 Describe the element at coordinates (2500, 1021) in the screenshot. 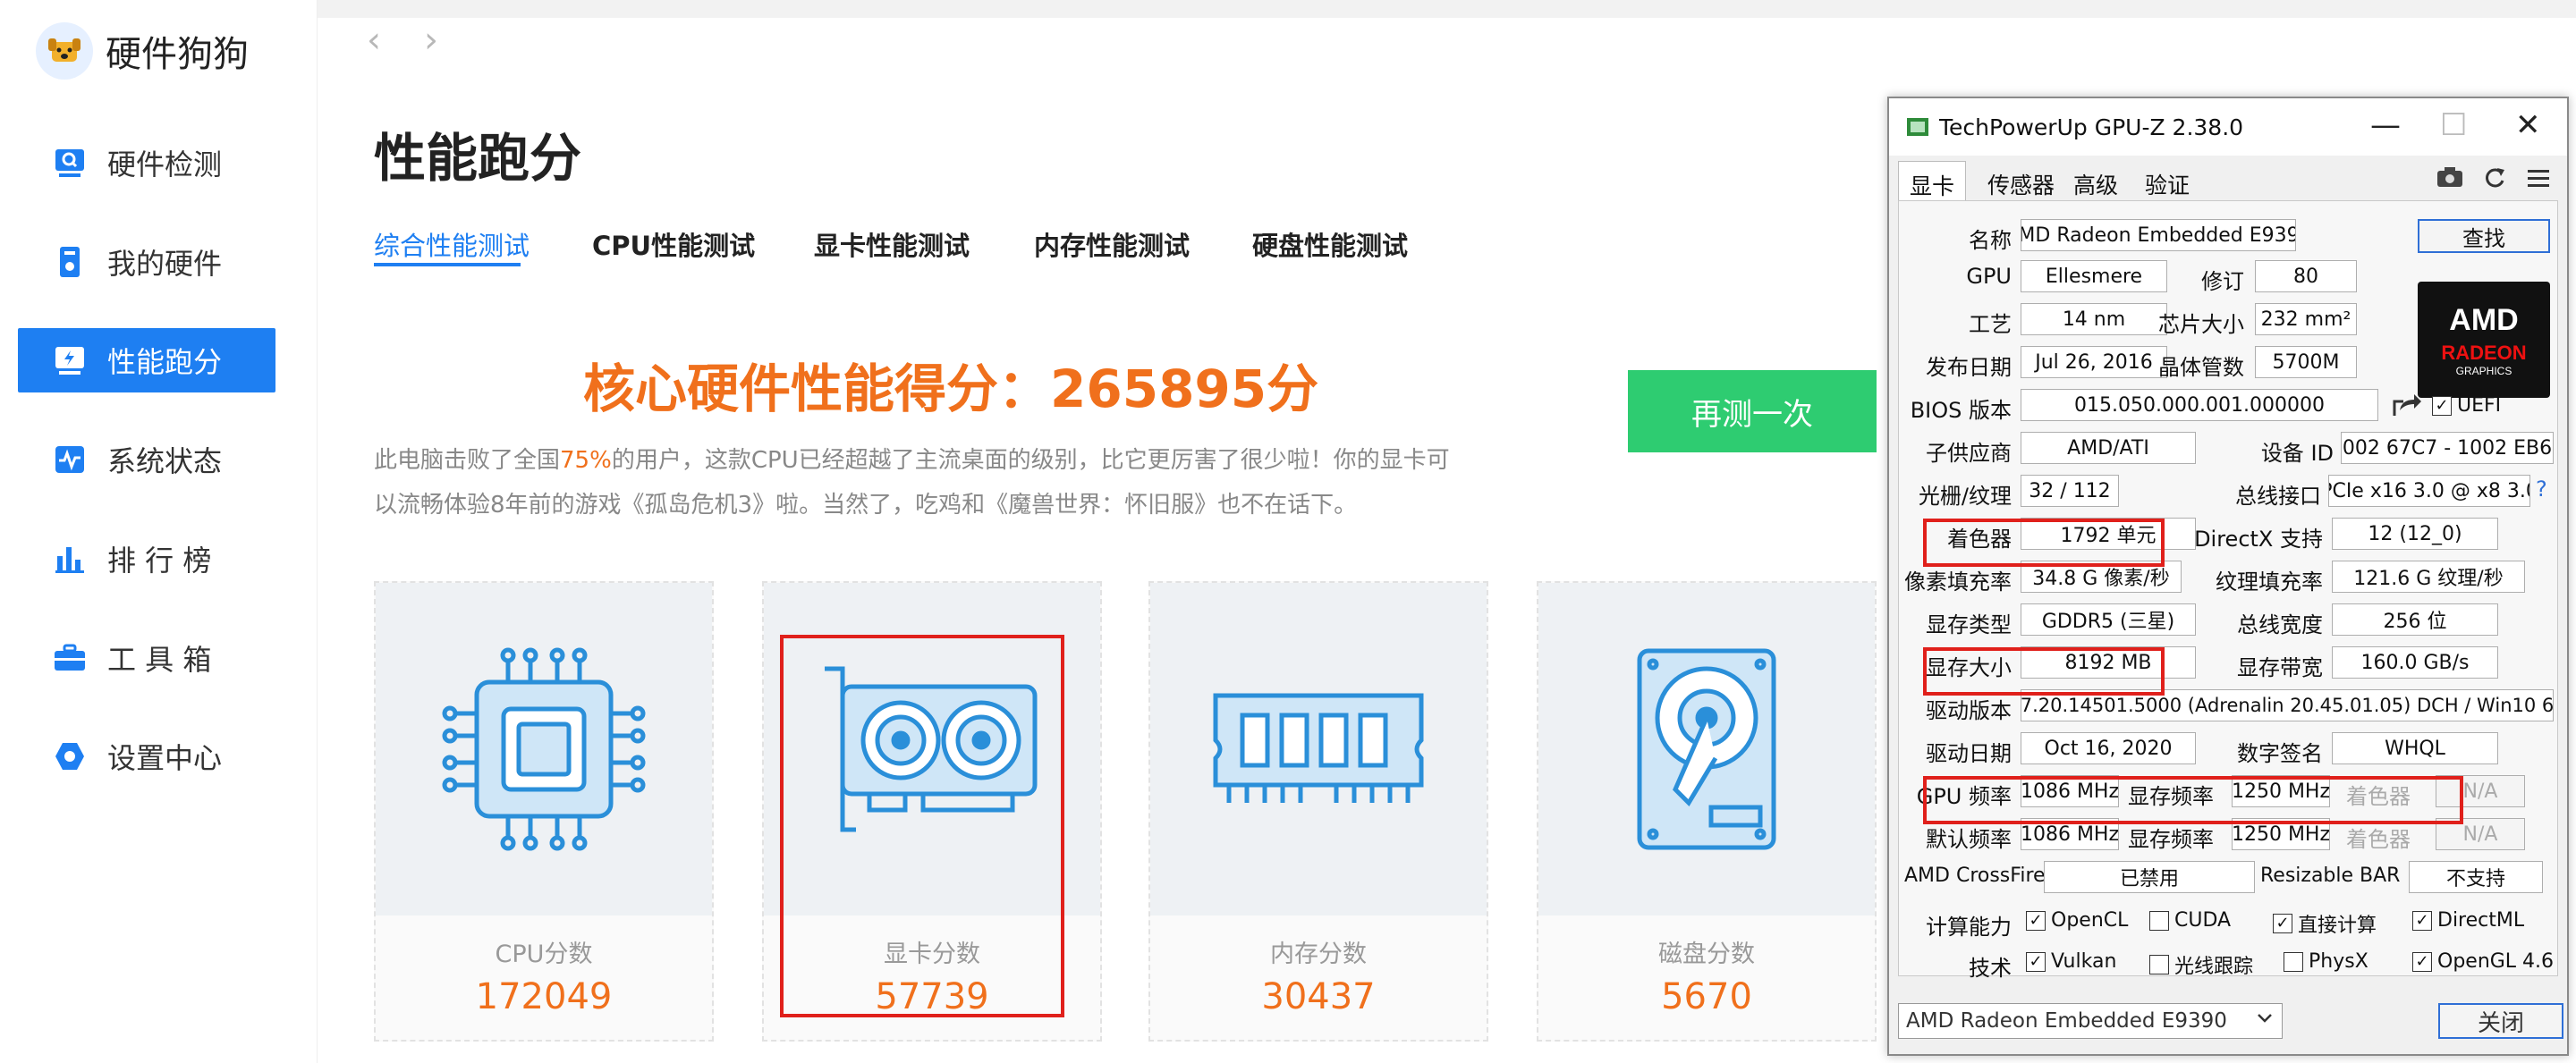

I see `gpuz-close-button: 关闭` at that location.